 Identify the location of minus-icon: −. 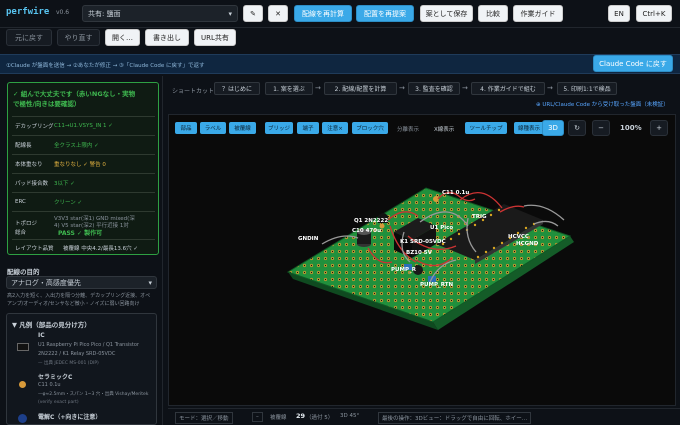
(601, 128).